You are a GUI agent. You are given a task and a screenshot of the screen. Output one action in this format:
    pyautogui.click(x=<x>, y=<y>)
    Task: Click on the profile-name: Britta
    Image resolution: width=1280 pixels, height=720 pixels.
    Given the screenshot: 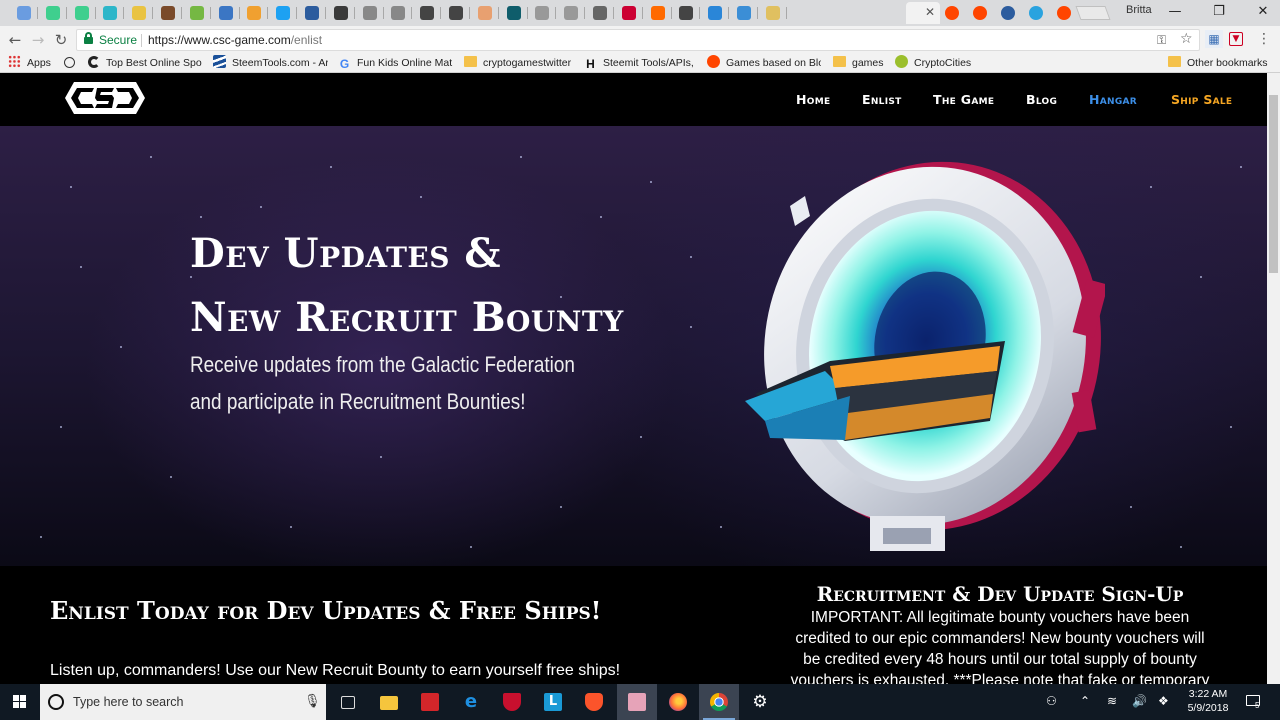 What is the action you would take?
    pyautogui.click(x=1139, y=10)
    